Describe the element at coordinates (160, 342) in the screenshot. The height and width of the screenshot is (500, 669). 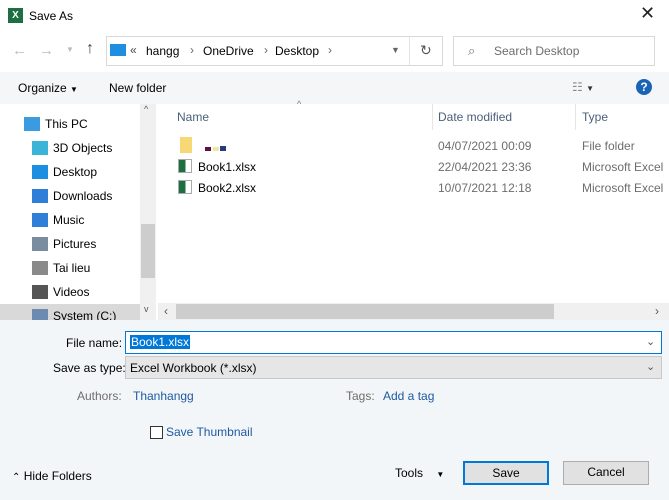
I see `file-name-value: Book1.xlsx` at that location.